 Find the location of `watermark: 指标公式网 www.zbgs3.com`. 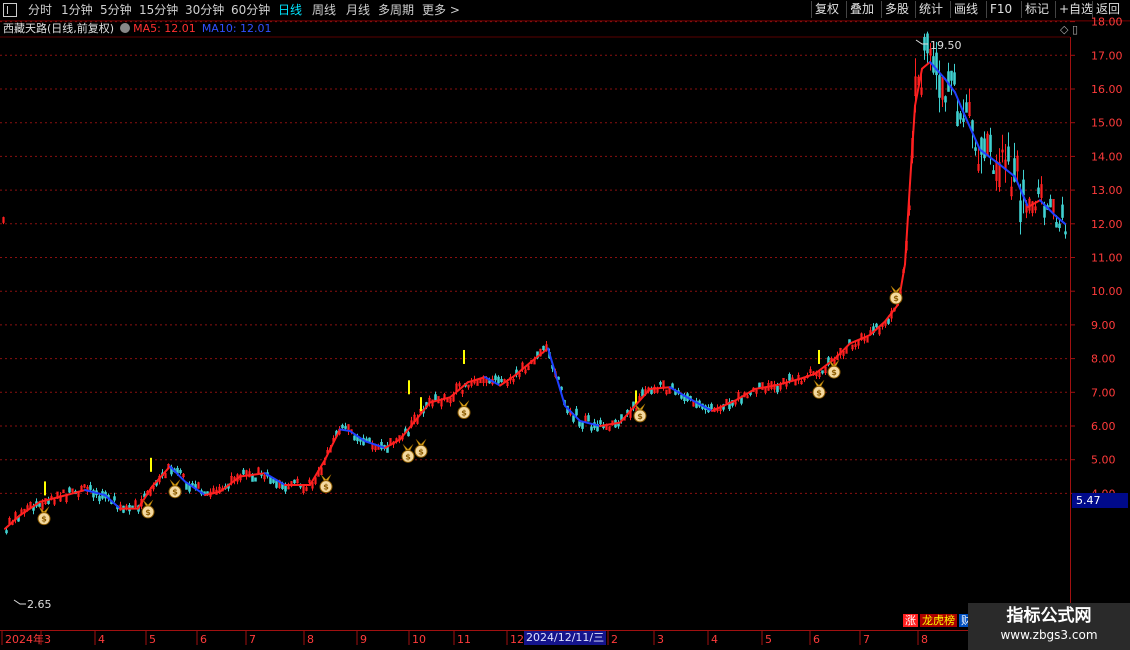

watermark: 指标公式网 www.zbgs3.com is located at coordinates (1049, 626).